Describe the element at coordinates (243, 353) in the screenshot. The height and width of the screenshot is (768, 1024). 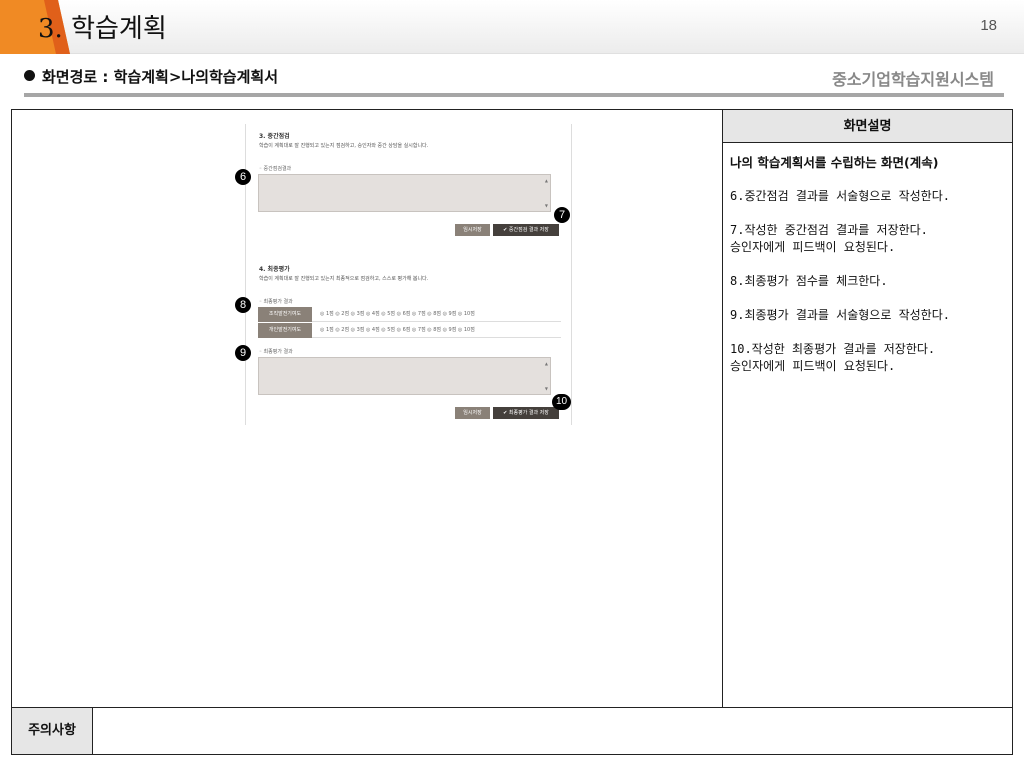
I see `marker-9: 9` at that location.